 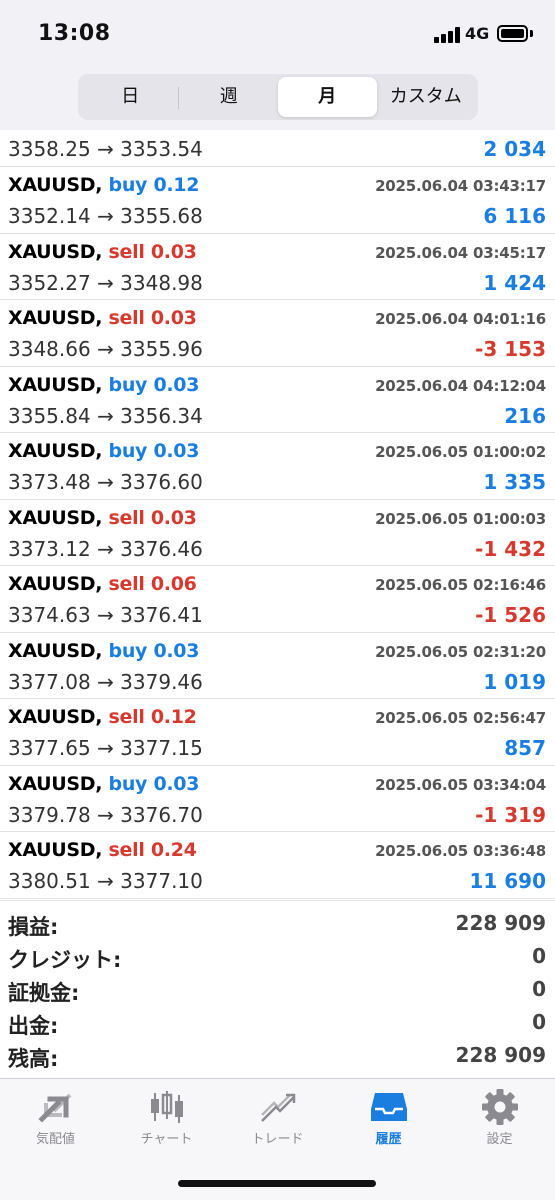 I want to click on trade-prices: 3373.12 → 3376.46, so click(x=105, y=548).